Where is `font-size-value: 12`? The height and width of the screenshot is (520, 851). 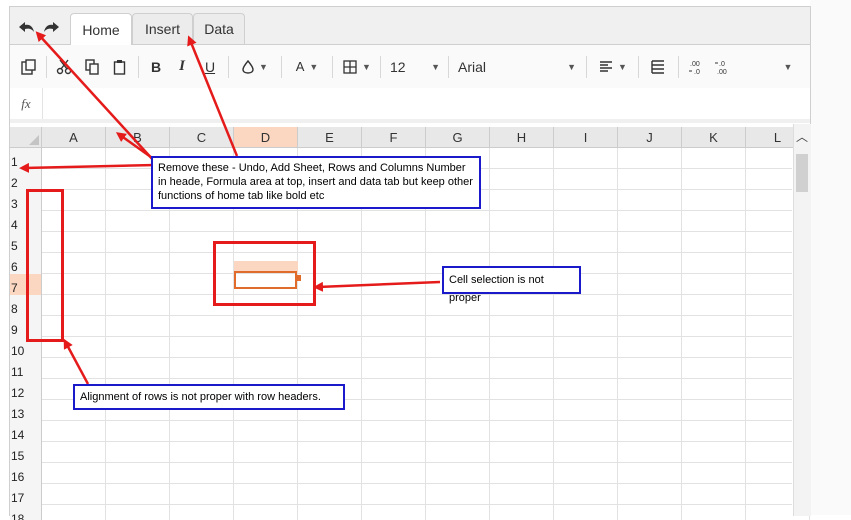 font-size-value: 12 is located at coordinates (398, 66).